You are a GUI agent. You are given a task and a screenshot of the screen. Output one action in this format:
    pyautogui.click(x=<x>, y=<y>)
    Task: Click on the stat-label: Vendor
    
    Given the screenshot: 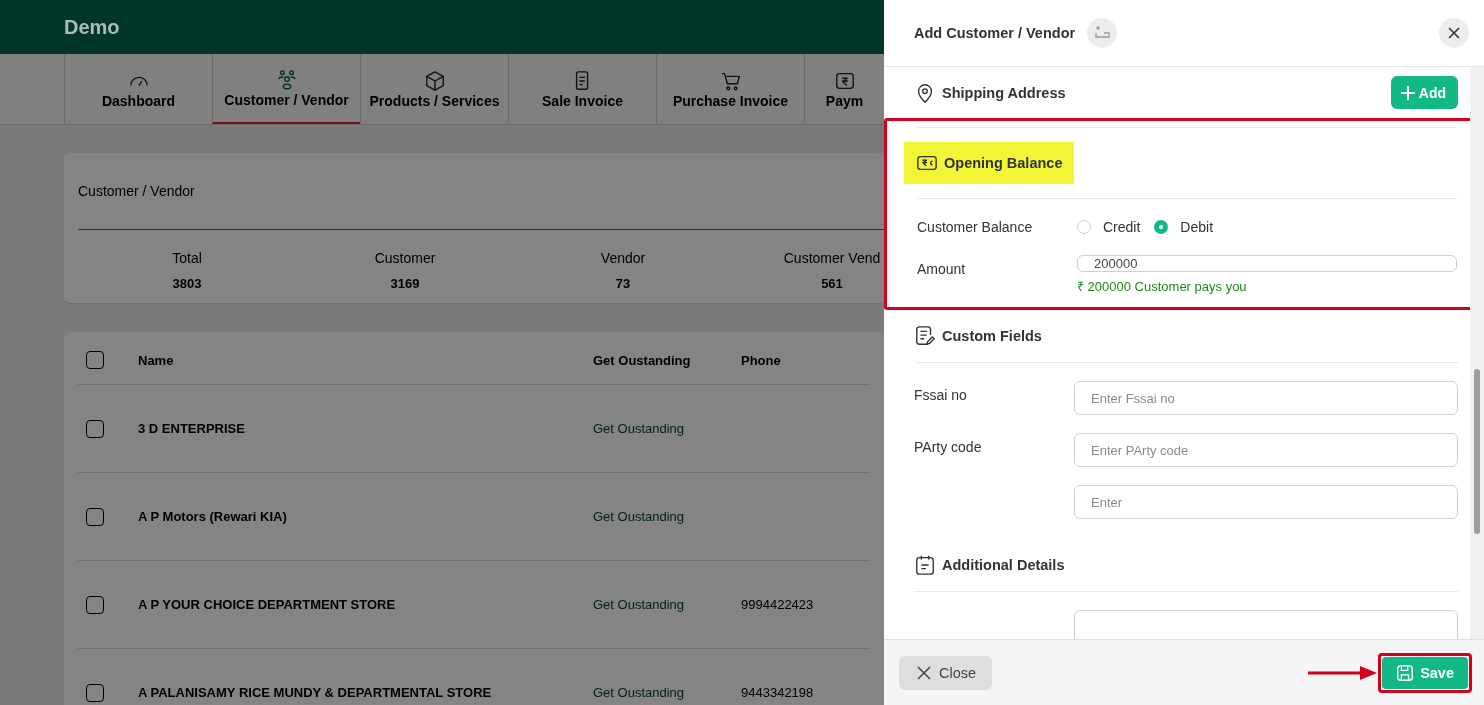 What is the action you would take?
    pyautogui.click(x=623, y=258)
    